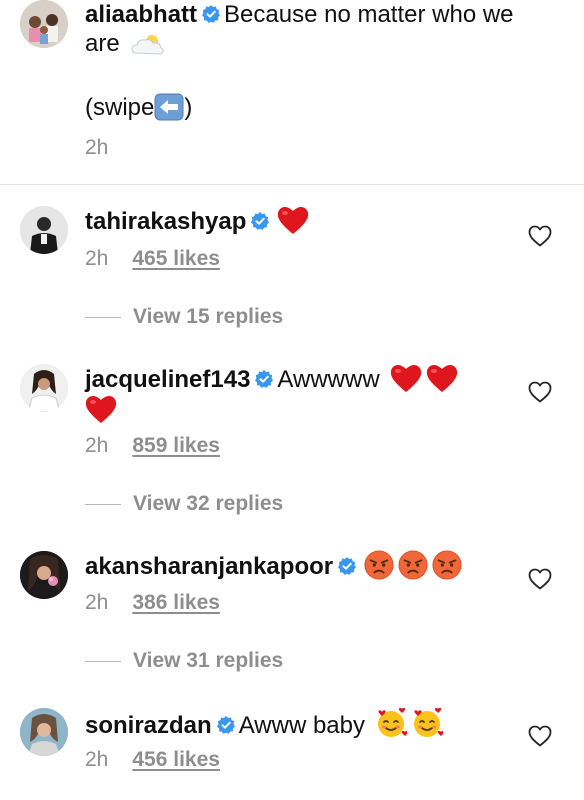 The height and width of the screenshot is (800, 584). I want to click on comment-username: jacquelinef143, so click(167, 379).